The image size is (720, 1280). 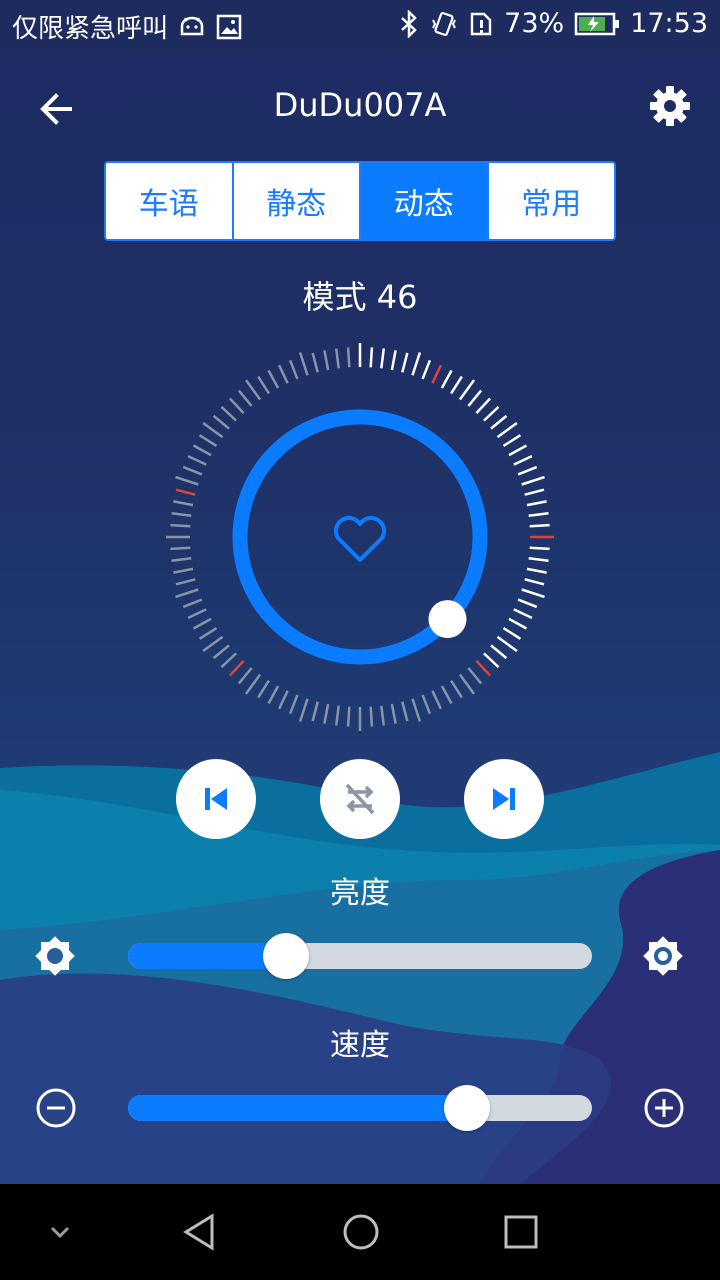 I want to click on bluetooth-icon, so click(x=409, y=23).